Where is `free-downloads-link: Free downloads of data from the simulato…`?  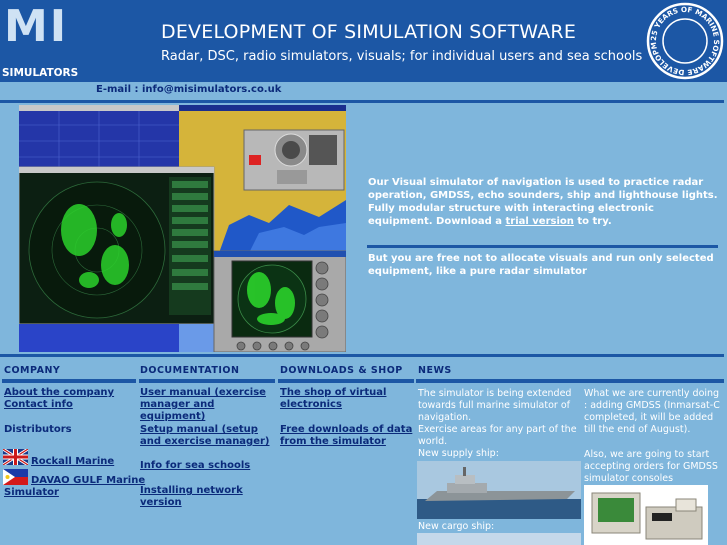
free-downloads-link: Free downloads of data from the simulato… is located at coordinates (347, 436).